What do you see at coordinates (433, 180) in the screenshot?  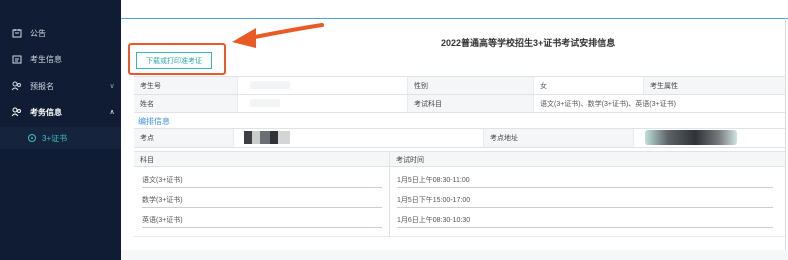 I see `table-cell-time: 1月5日上午08:30-11:00` at bounding box center [433, 180].